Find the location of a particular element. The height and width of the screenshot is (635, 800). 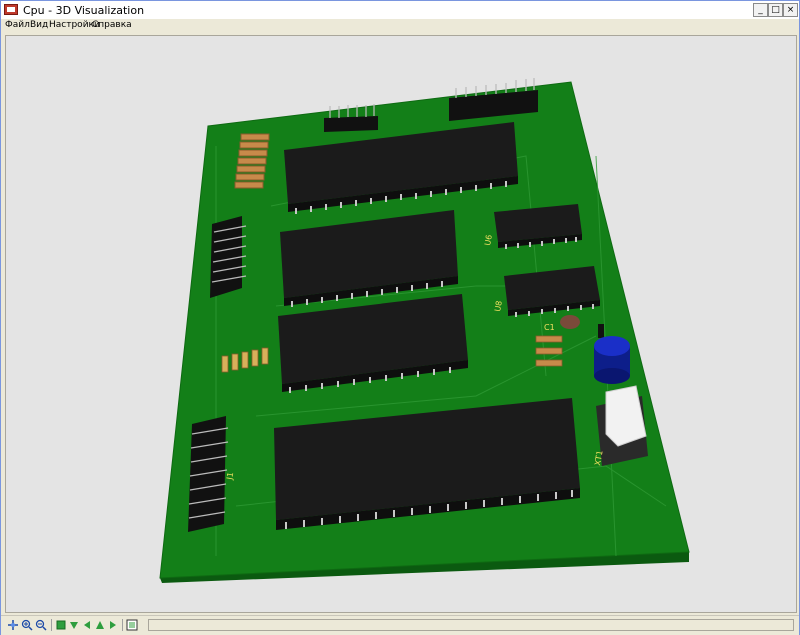

app-icon is located at coordinates (11, 9).